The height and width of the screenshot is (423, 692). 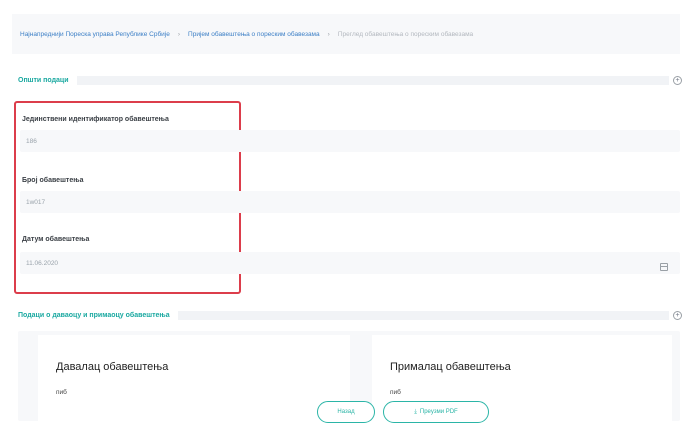 I want to click on number-label: Број обавештења, so click(x=53, y=180).